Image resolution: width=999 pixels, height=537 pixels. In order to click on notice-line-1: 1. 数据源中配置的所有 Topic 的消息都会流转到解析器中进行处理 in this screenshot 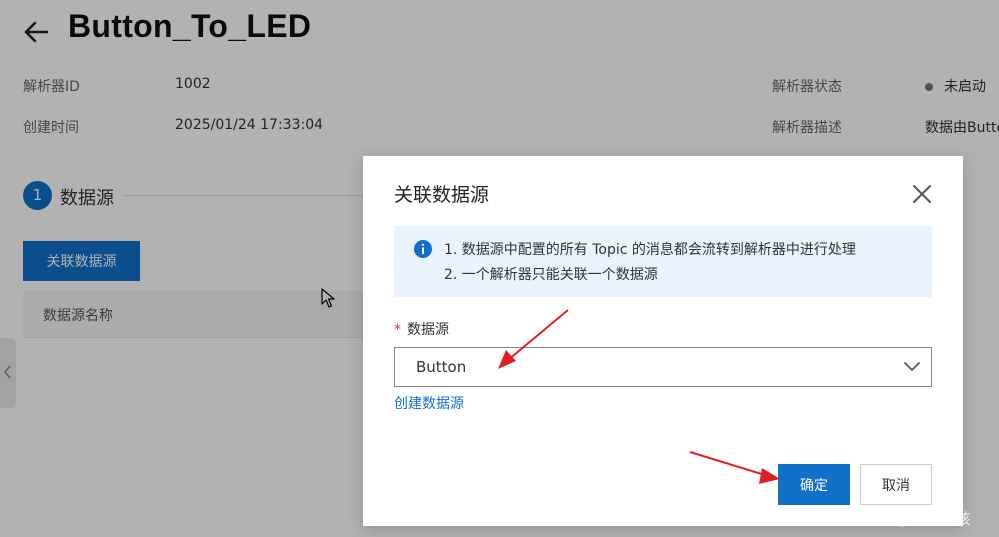, I will do `click(650, 250)`.